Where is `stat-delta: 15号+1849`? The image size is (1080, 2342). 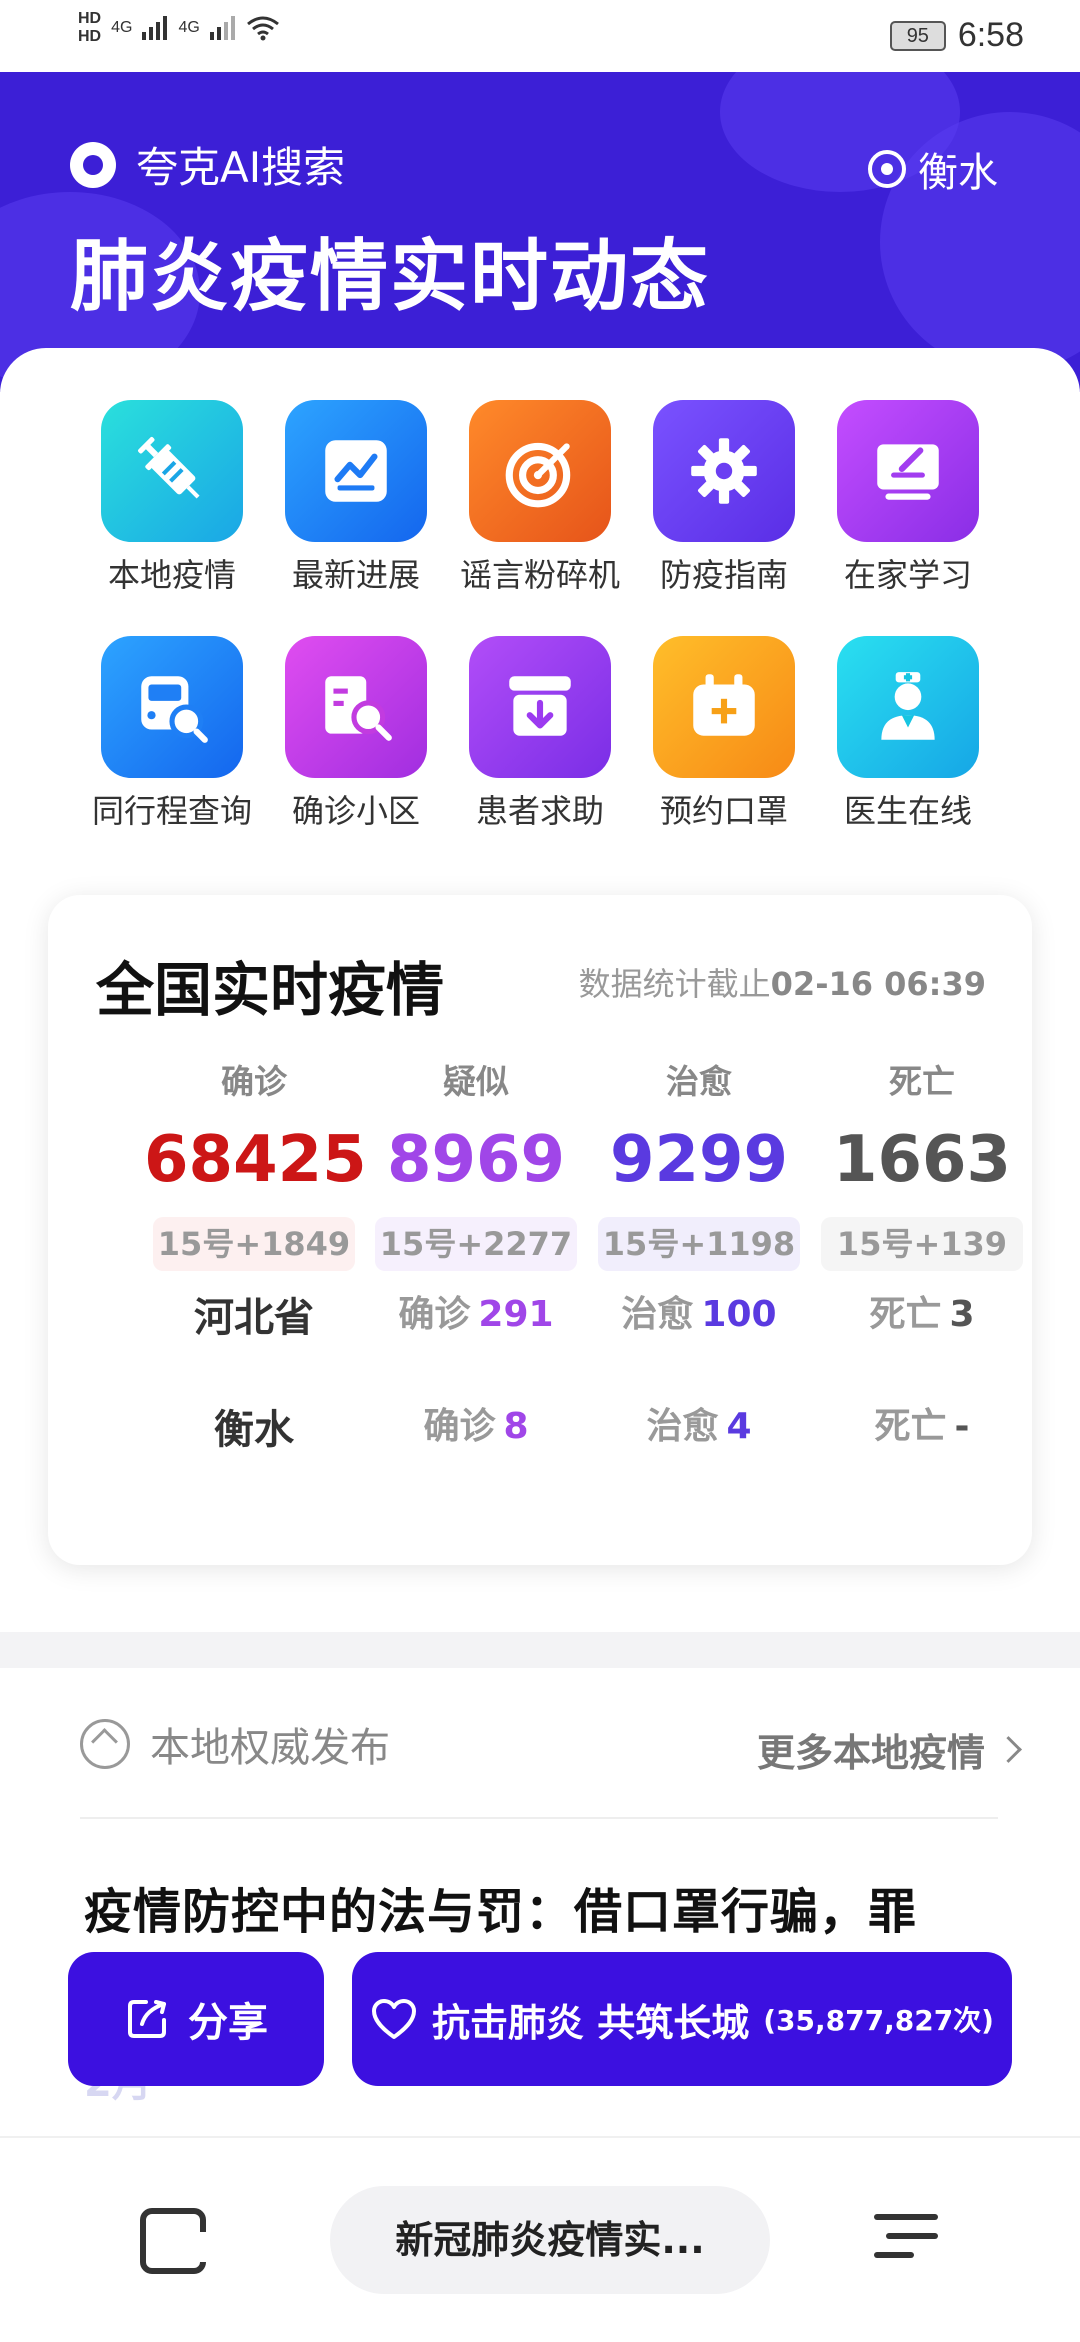 stat-delta: 15号+1849 is located at coordinates (254, 1244).